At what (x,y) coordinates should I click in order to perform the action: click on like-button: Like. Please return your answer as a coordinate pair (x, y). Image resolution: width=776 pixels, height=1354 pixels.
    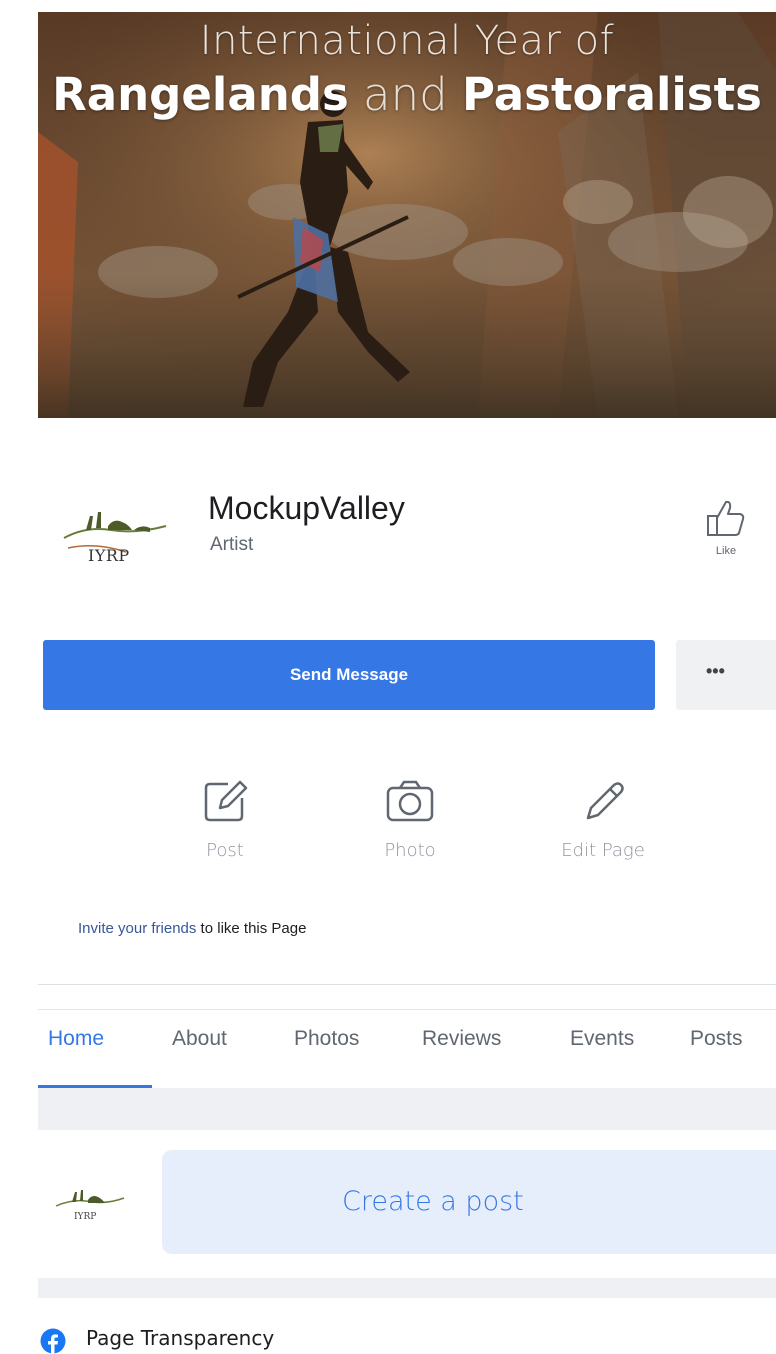
    Looking at the image, I should click on (726, 538).